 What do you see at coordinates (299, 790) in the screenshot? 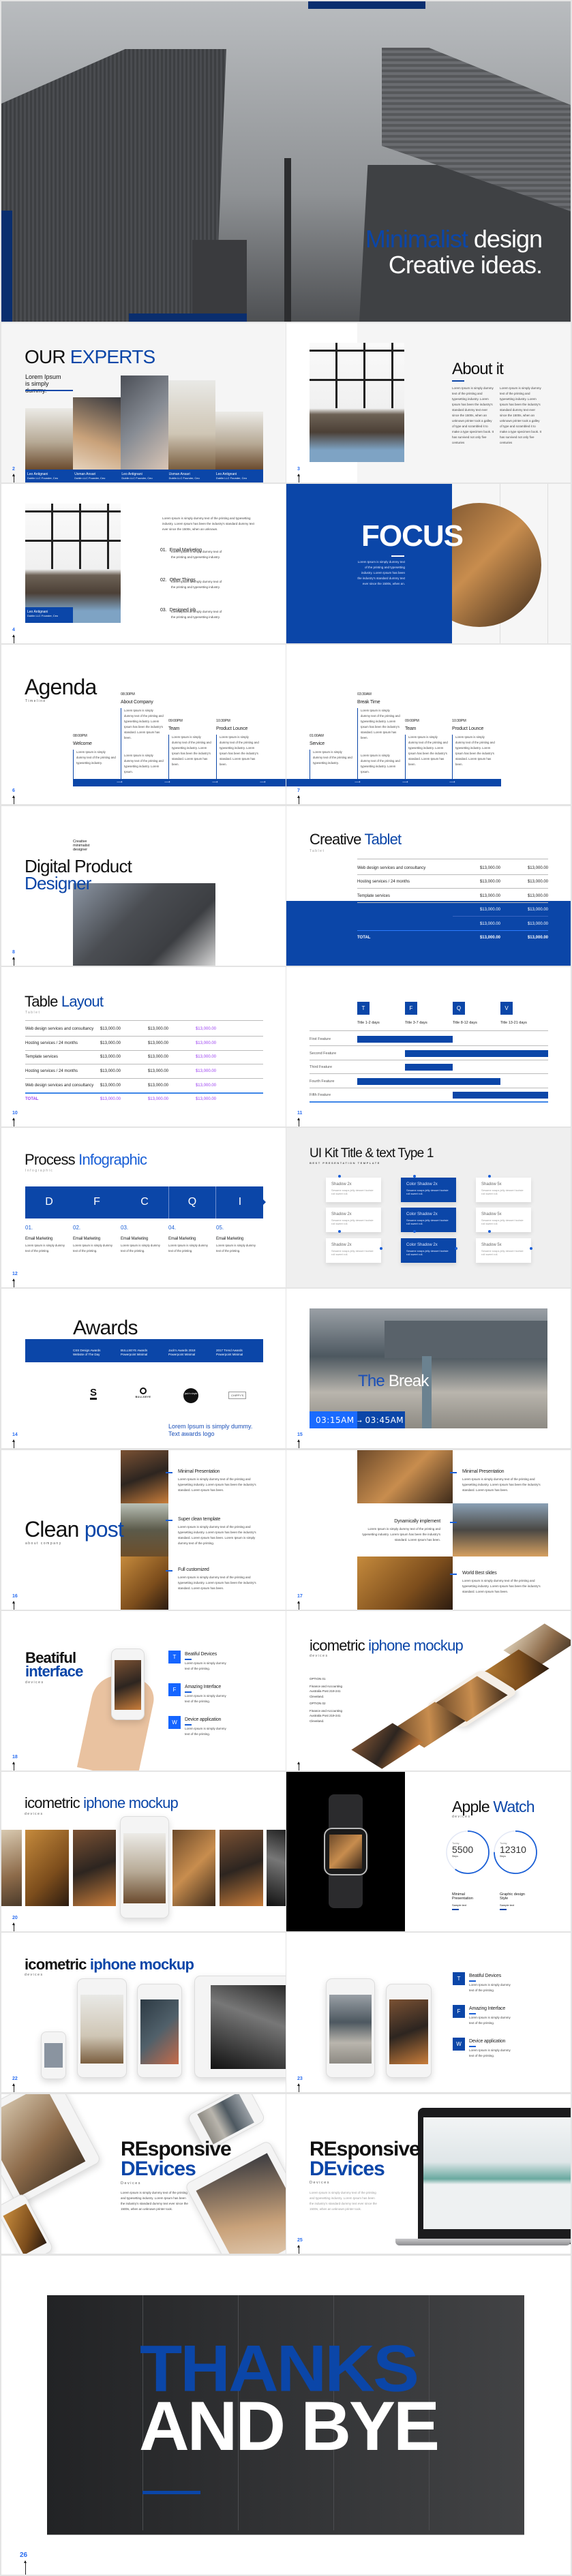
I see `page-number: 7` at bounding box center [299, 790].